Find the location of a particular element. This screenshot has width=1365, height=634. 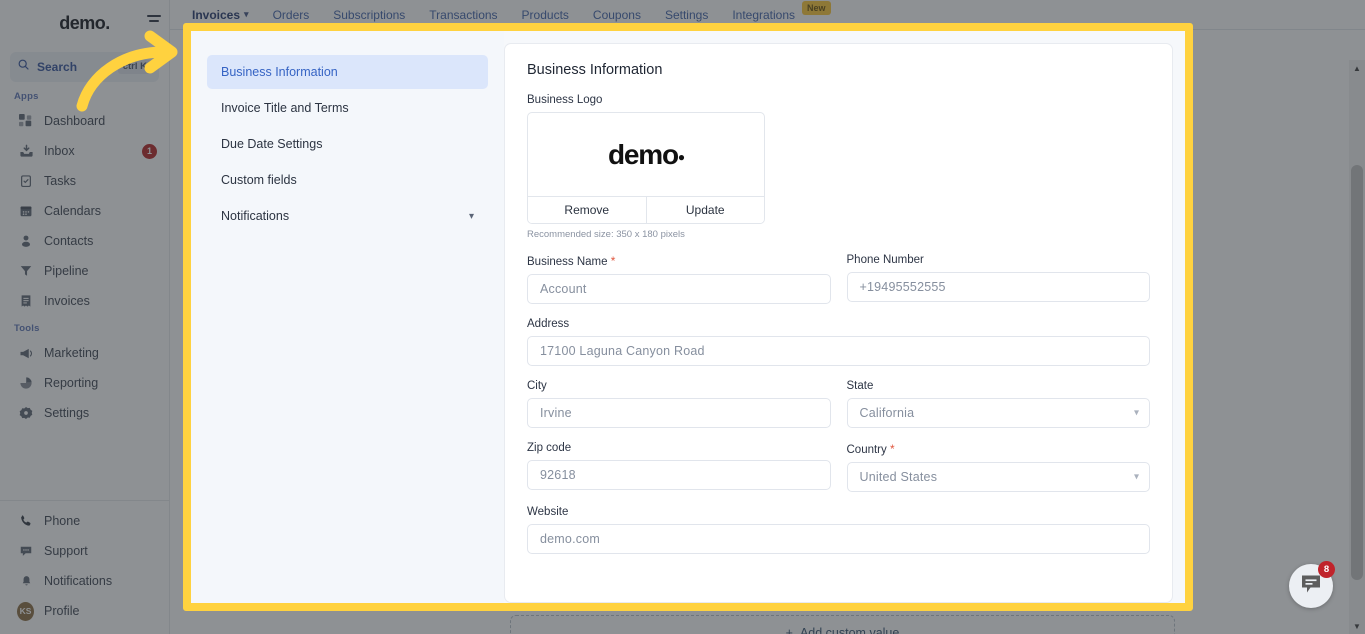

chat-bubble-icon is located at coordinates (1311, 586).